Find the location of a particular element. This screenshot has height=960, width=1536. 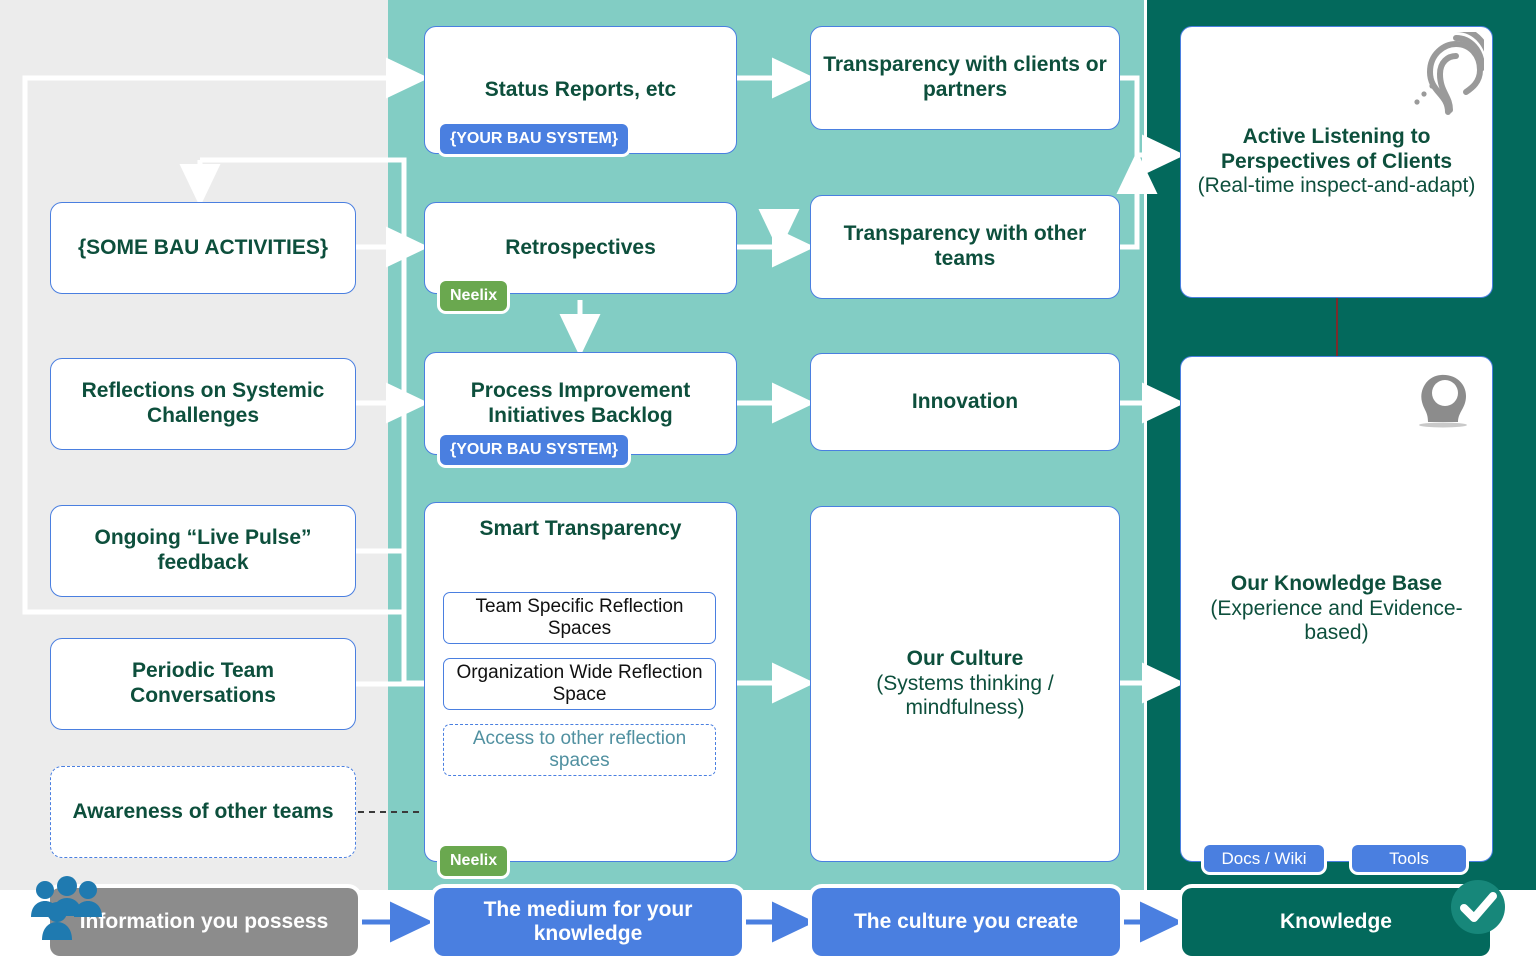

check-circle-icon is located at coordinates (1478, 907).